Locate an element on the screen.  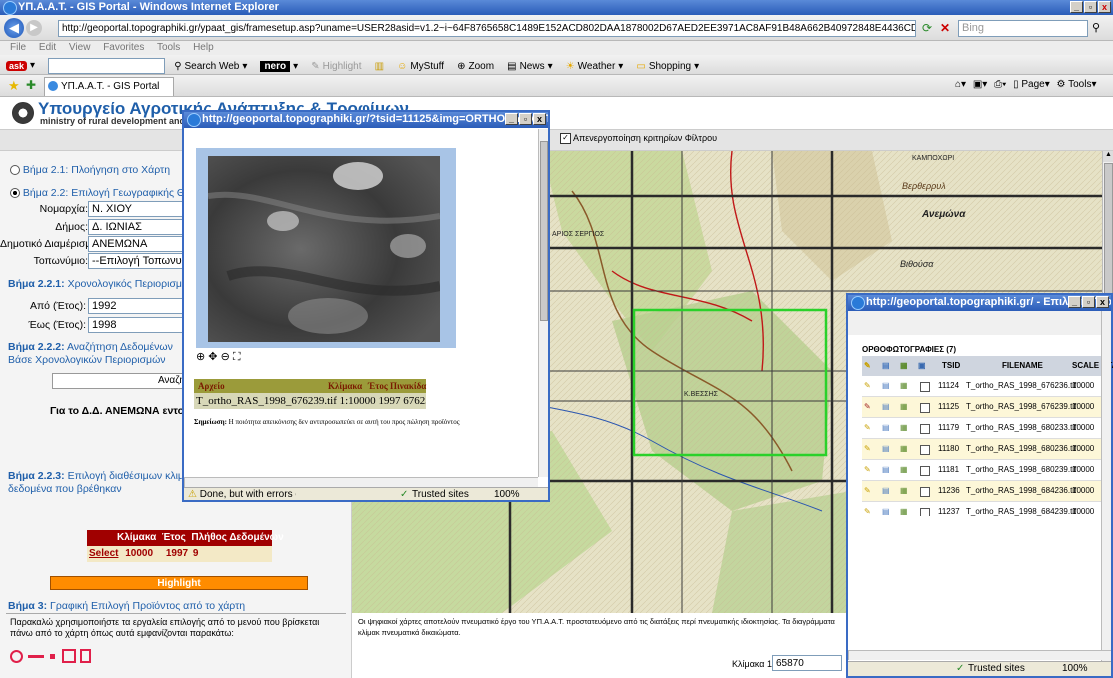
zoom-out-icon: ⊖ is located at coordinates (225, 357).